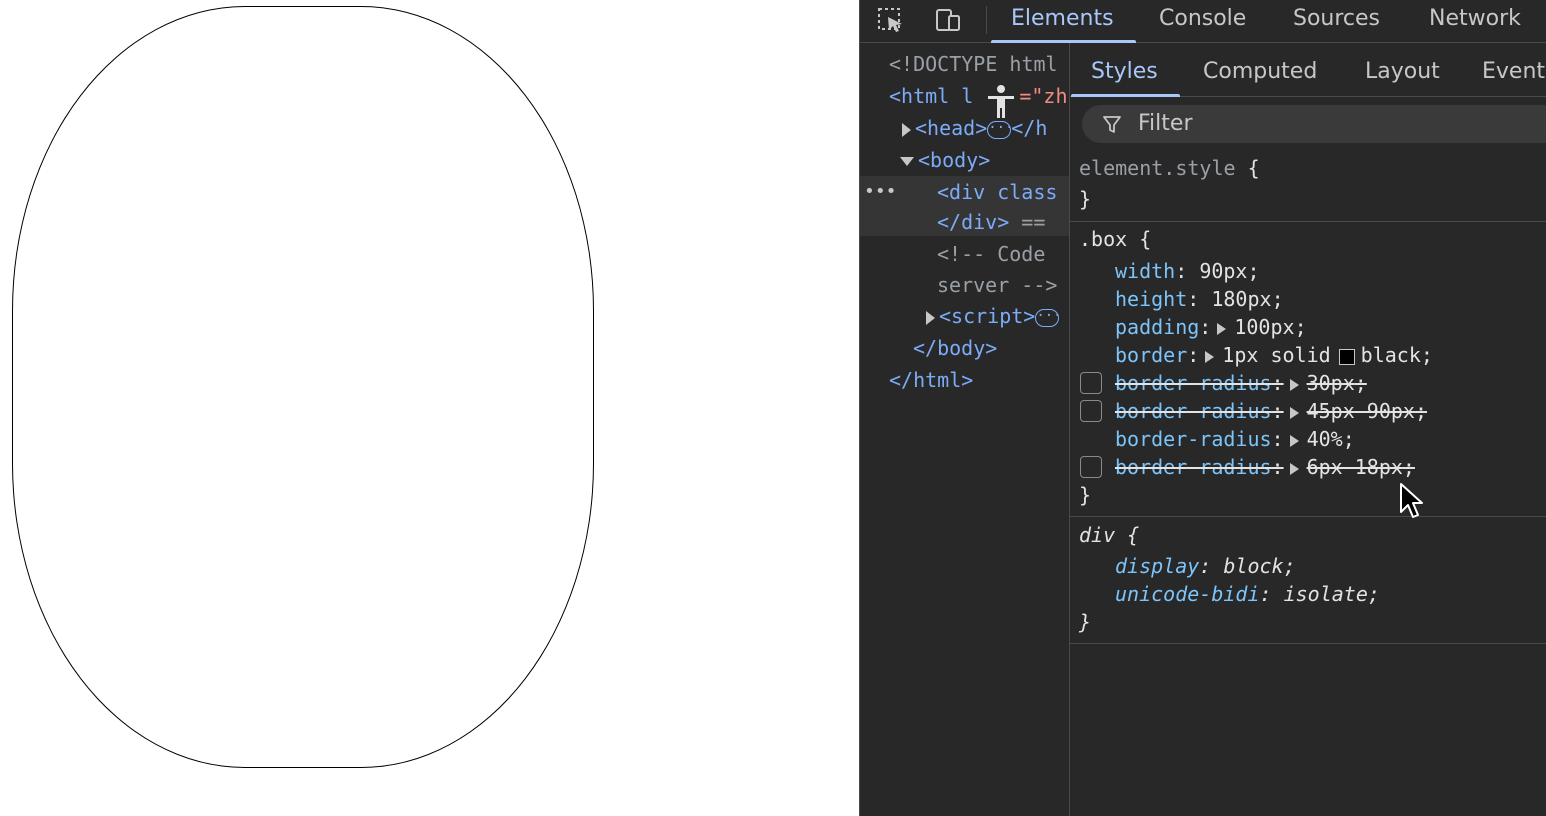 This screenshot has width=1546, height=816. What do you see at coordinates (986, 20) in the screenshot?
I see `toolbar-divider` at bounding box center [986, 20].